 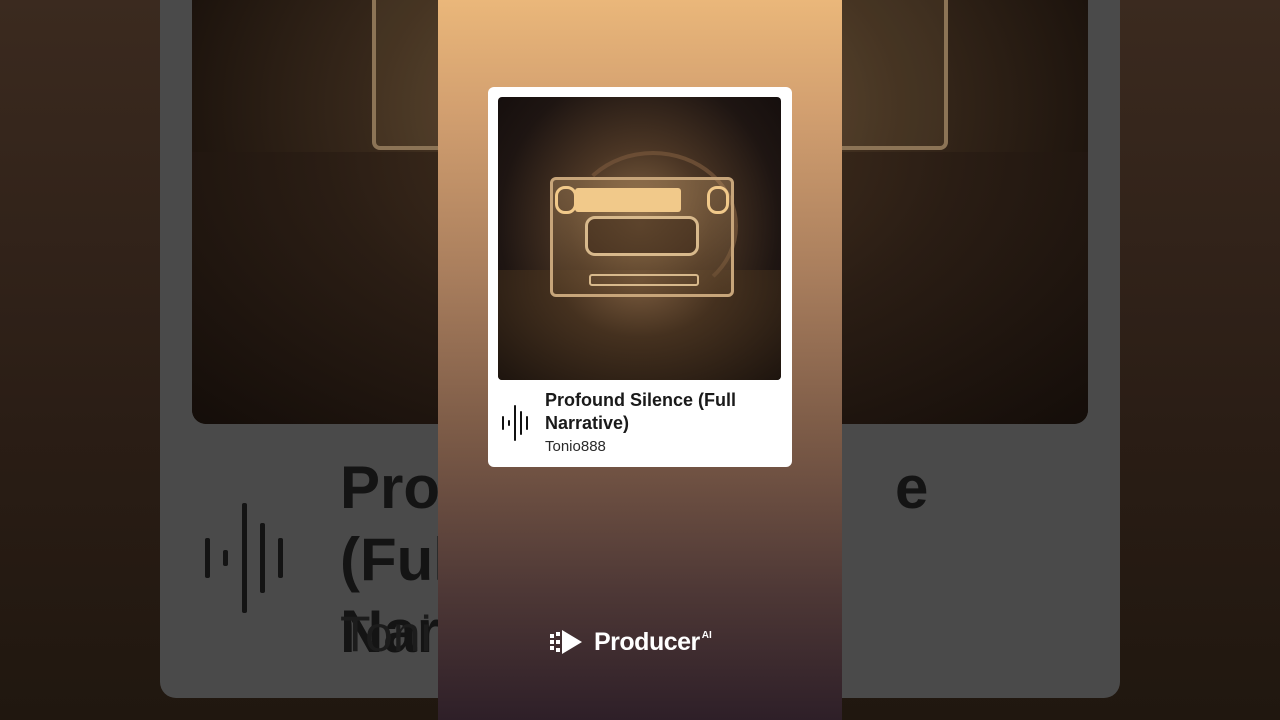 I want to click on cassette-tape-artwork, so click(x=639, y=238).